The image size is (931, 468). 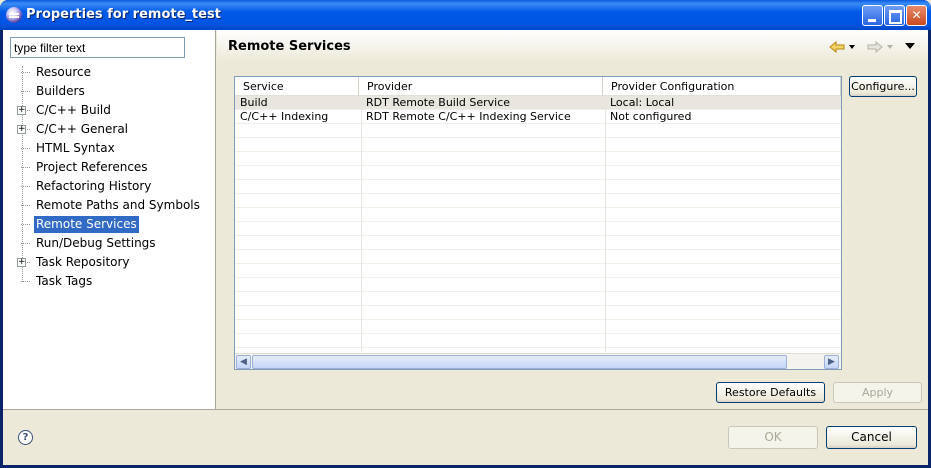 What do you see at coordinates (852, 47) in the screenshot?
I see `back-dropdown-icon` at bounding box center [852, 47].